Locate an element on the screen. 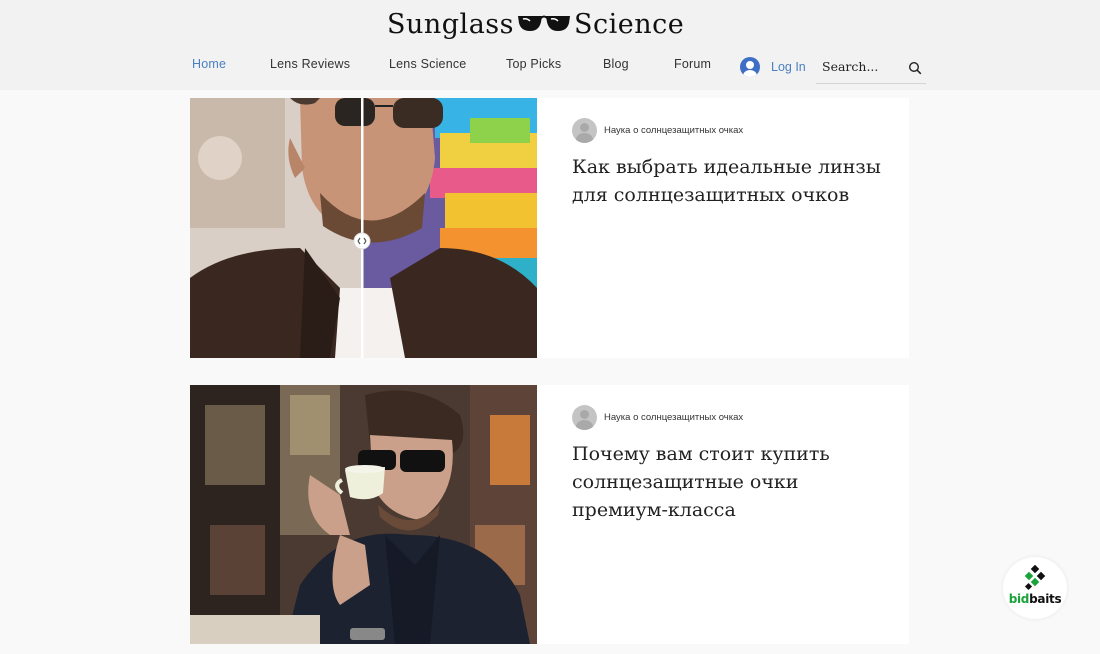  nav-item-lens-science: Lens Science is located at coordinates (427, 64).